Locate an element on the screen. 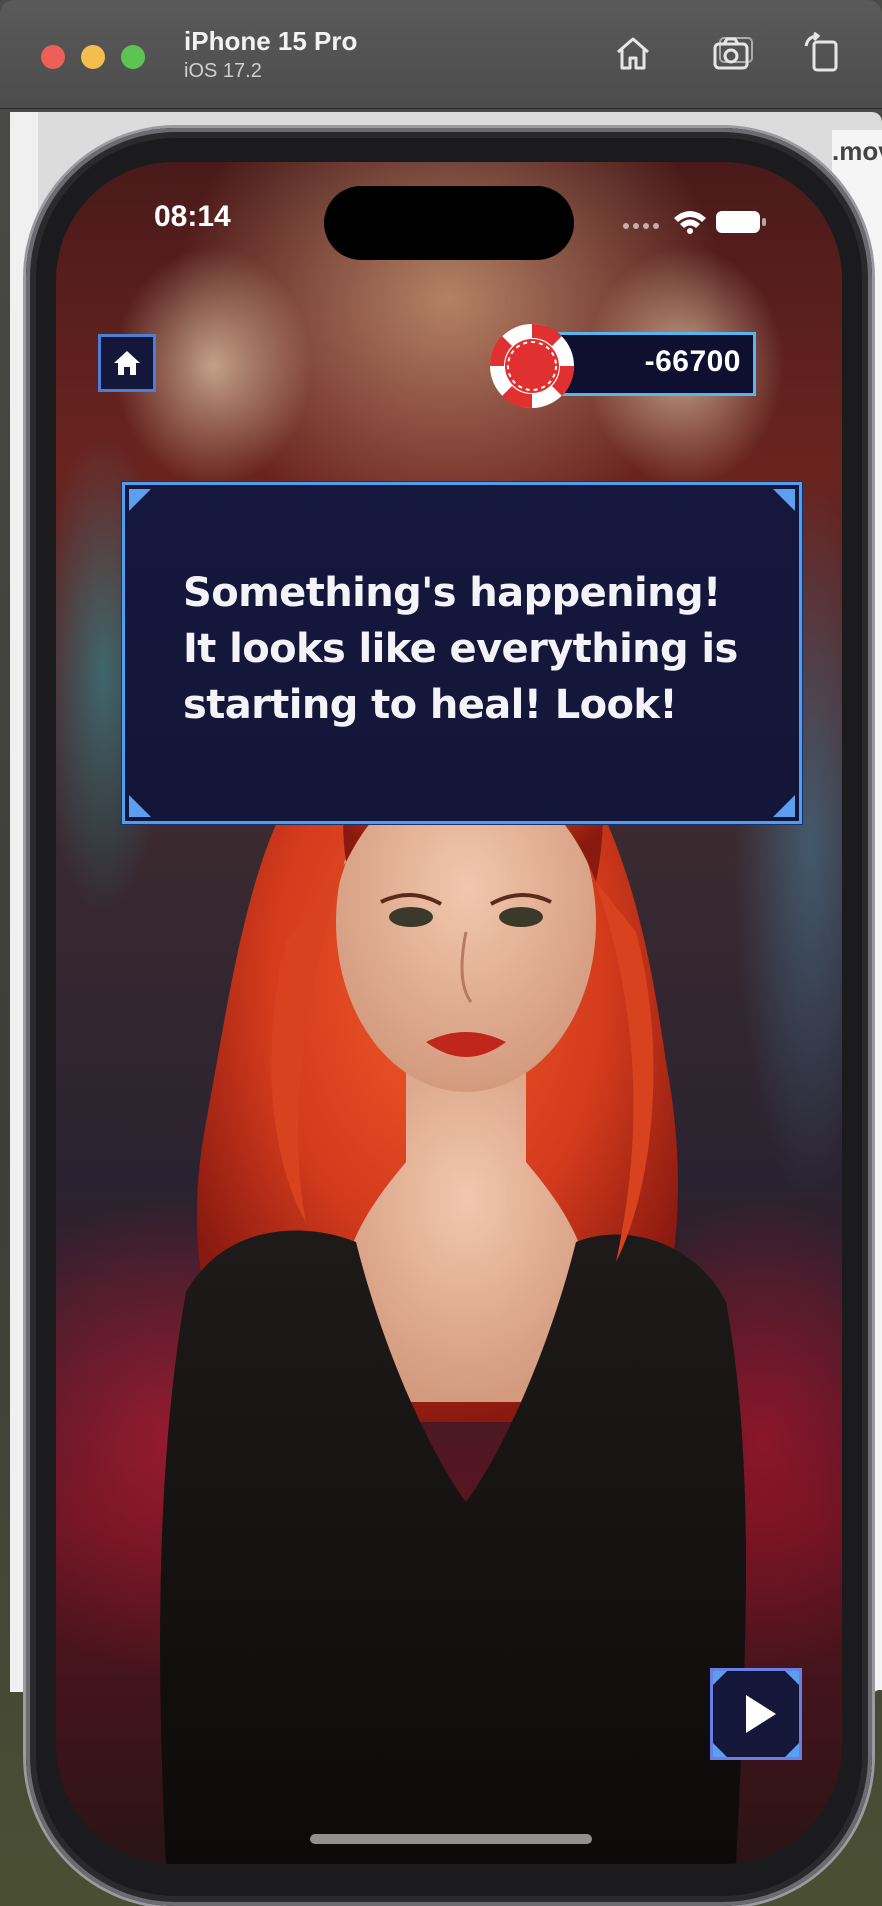 This screenshot has width=882, height=1906. device-os-version: iOS 17.2 is located at coordinates (223, 71).